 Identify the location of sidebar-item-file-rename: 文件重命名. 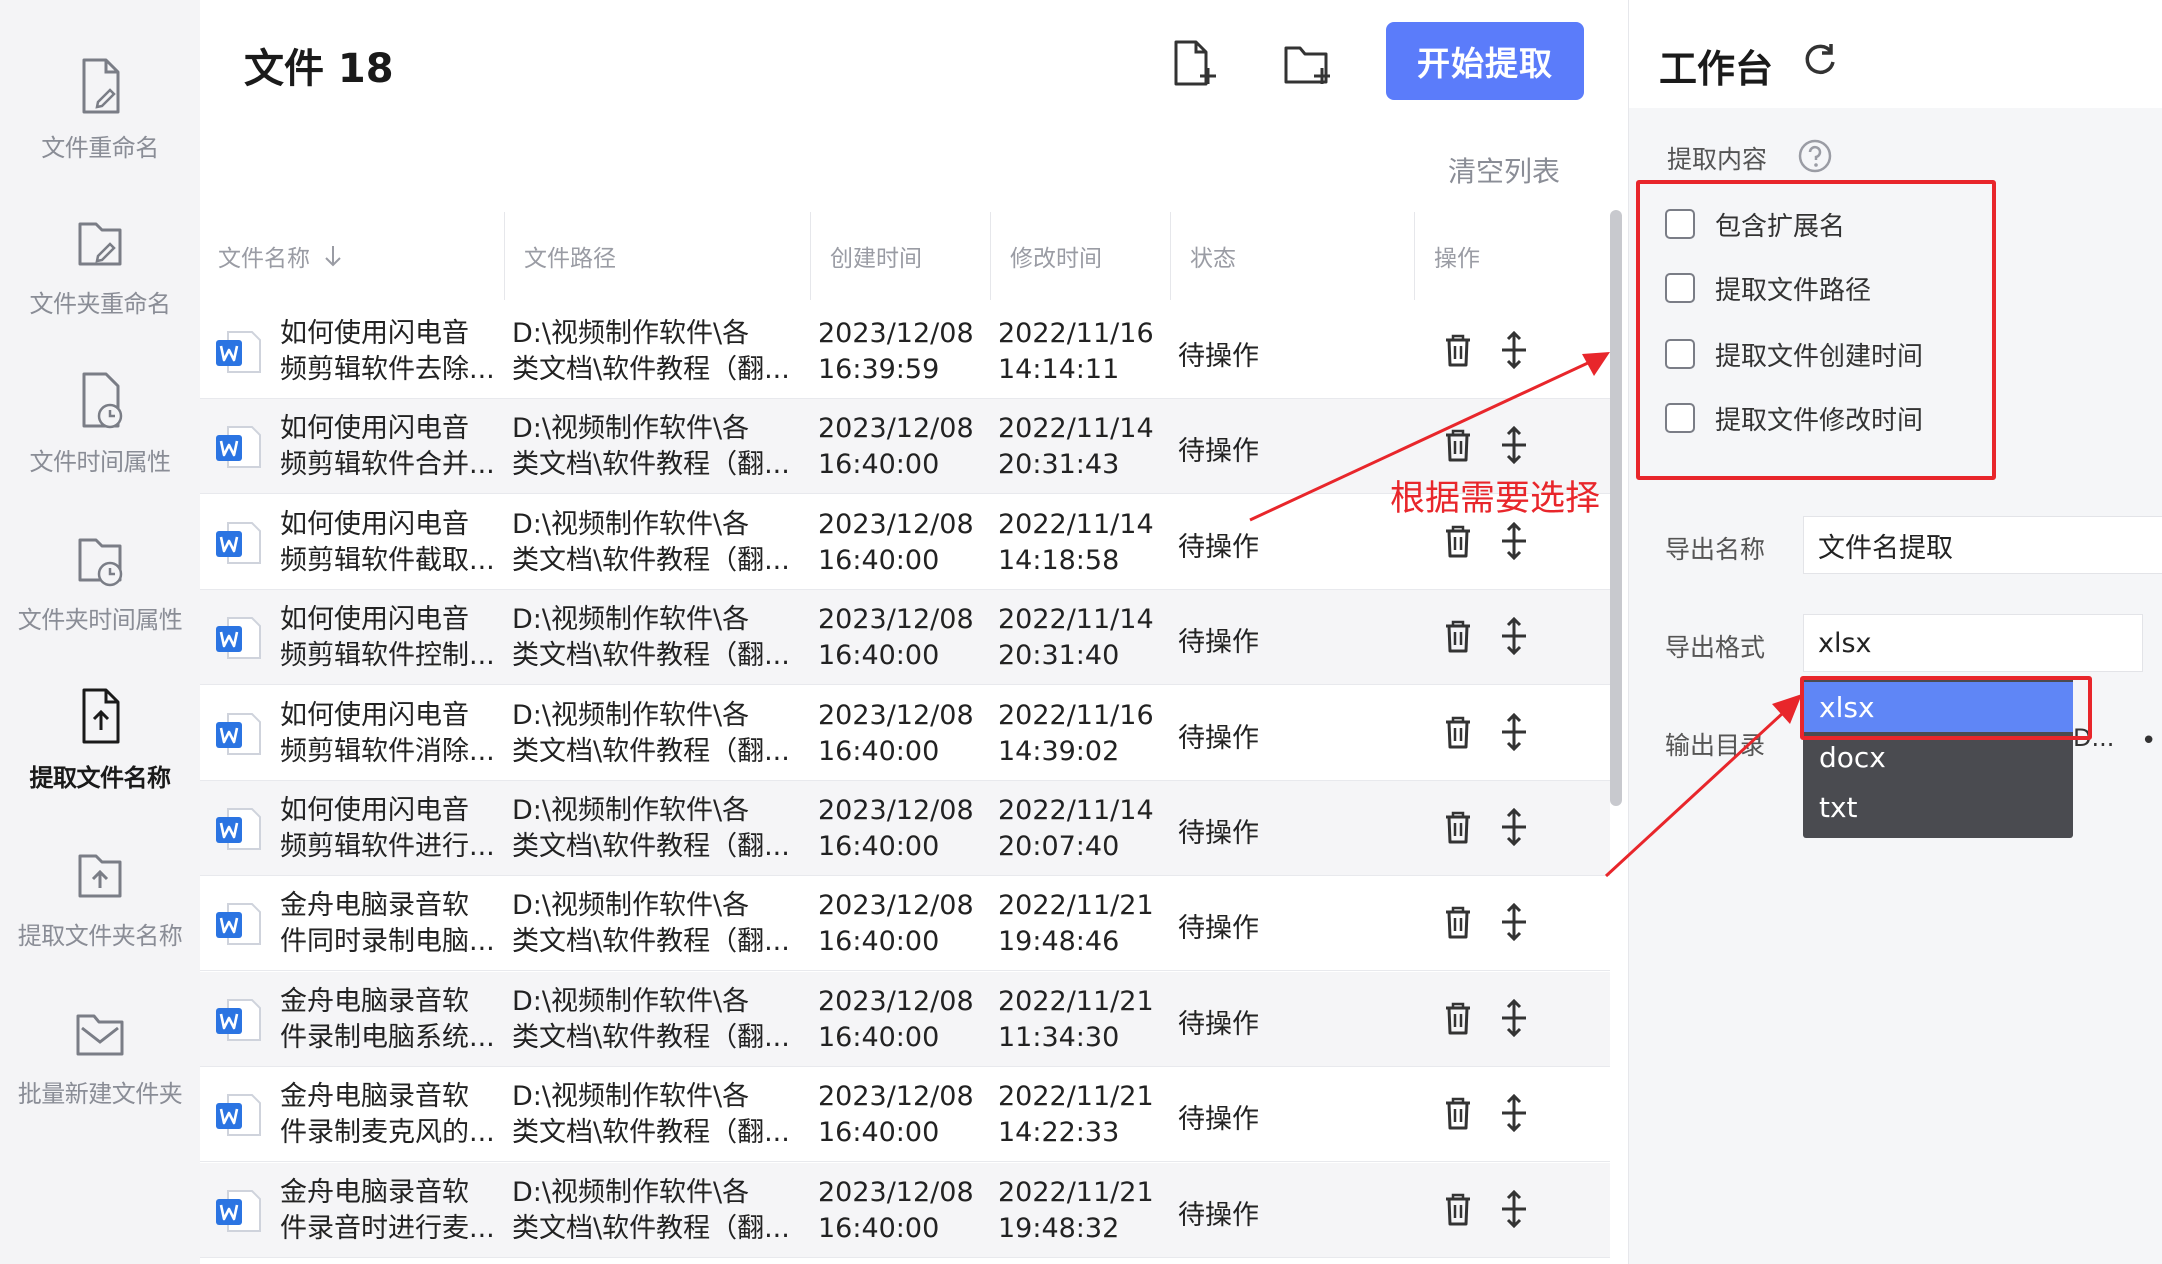
(100, 131).